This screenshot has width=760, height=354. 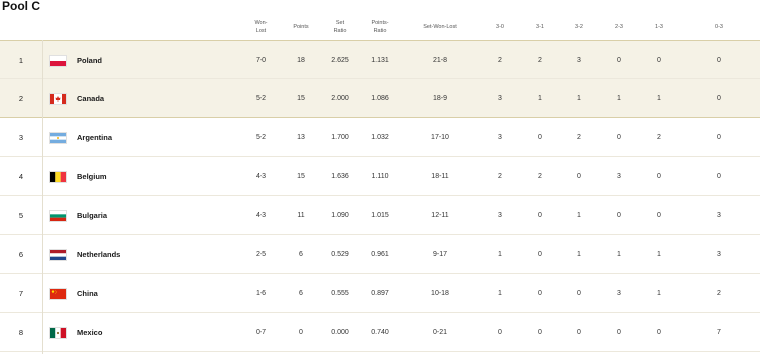 What do you see at coordinates (440, 293) in the screenshot?
I see `set-won-lost: 10-18` at bounding box center [440, 293].